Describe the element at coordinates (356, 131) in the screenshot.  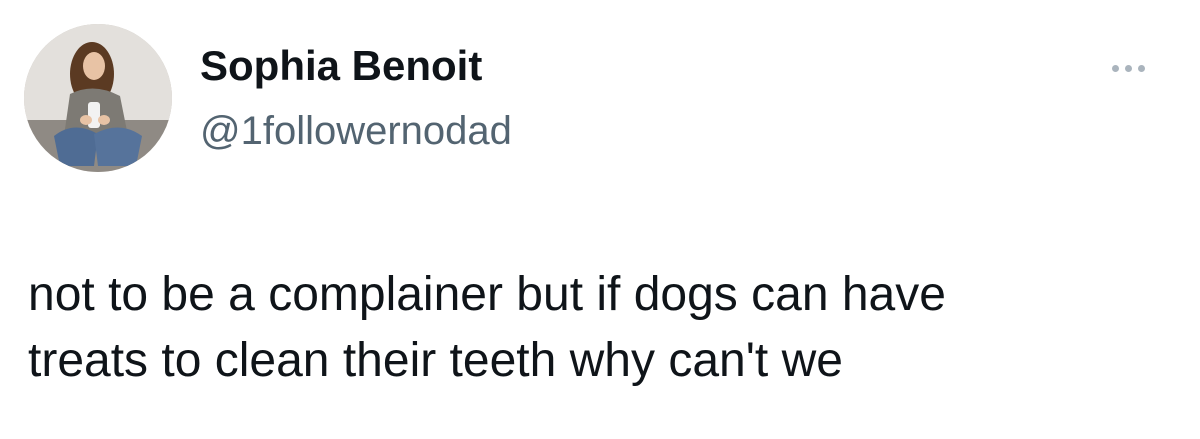
I see `author-handle: @1followernodad` at that location.